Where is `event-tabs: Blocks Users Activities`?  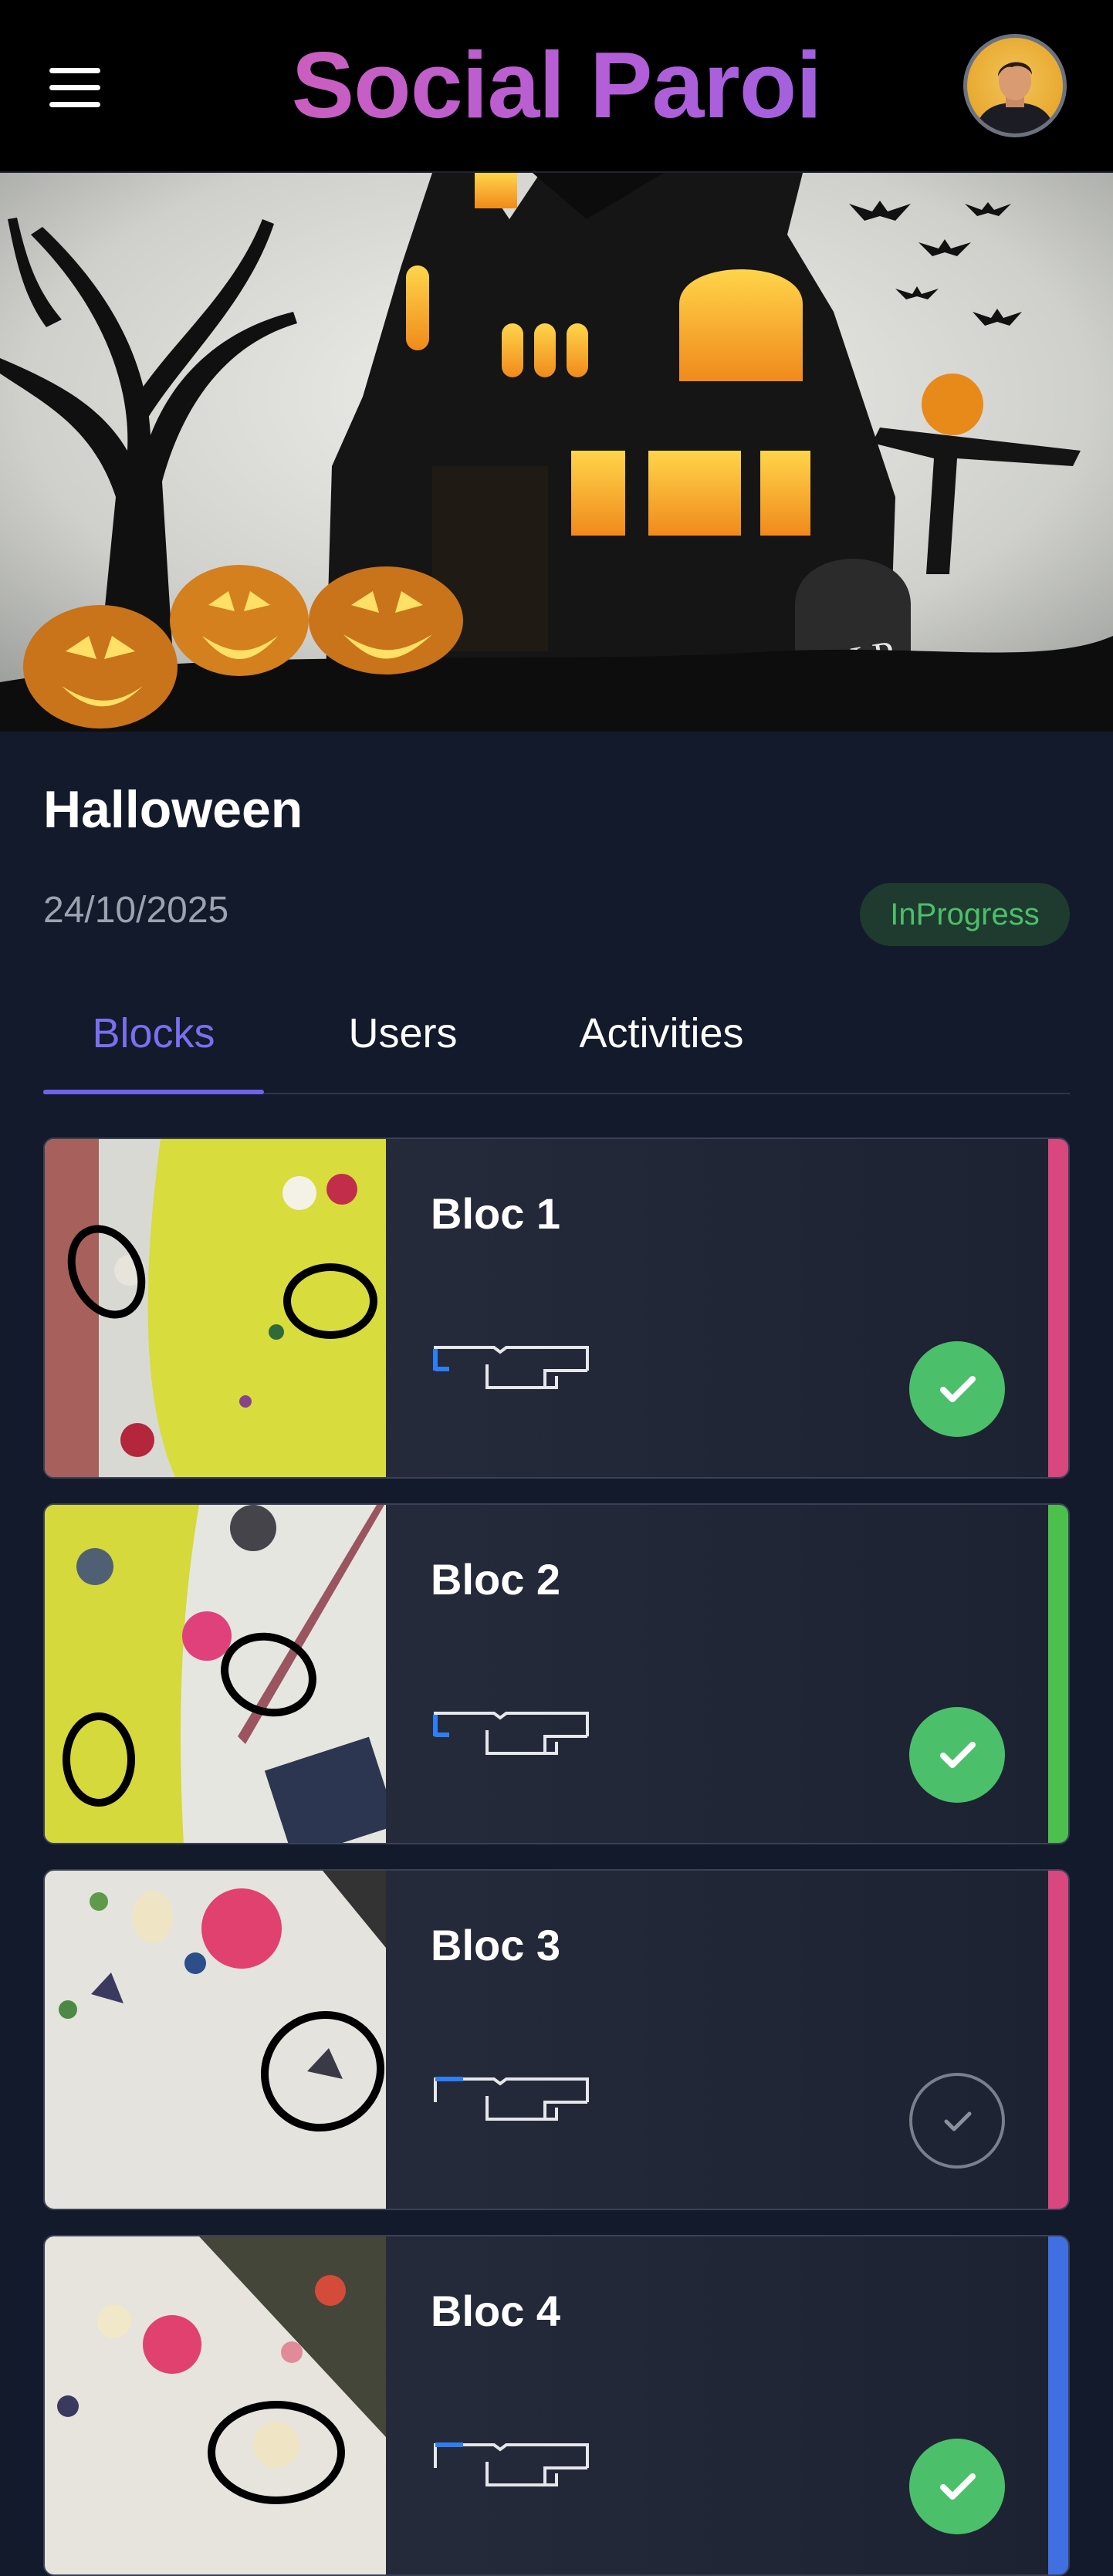 event-tabs: Blocks Users Activities is located at coordinates (556, 1045).